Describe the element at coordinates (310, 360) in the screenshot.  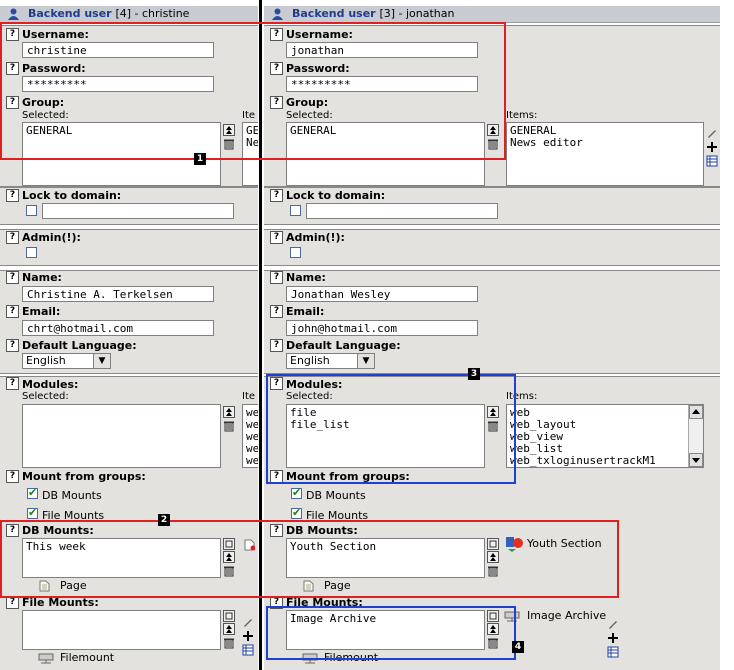
I see `right-language-value: English` at that location.